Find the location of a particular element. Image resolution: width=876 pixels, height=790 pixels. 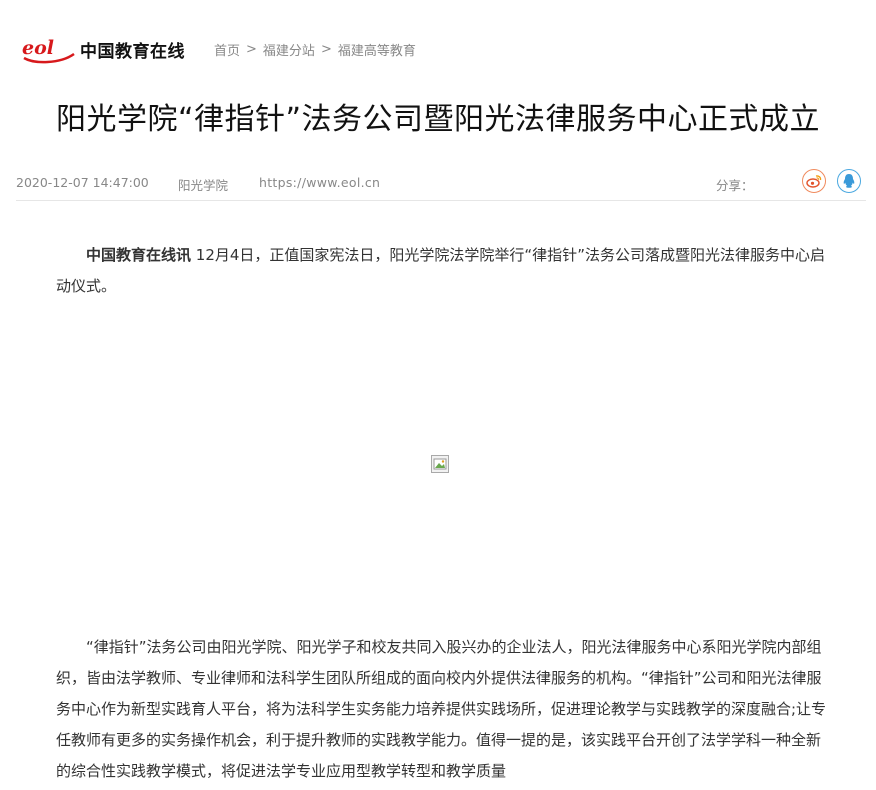

share-label: 分享： is located at coordinates (735, 185).